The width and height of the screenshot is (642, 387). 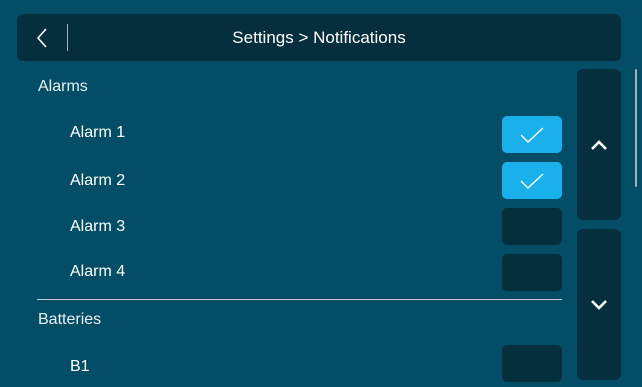 I want to click on section-title-alarms: Alarms, so click(x=63, y=86).